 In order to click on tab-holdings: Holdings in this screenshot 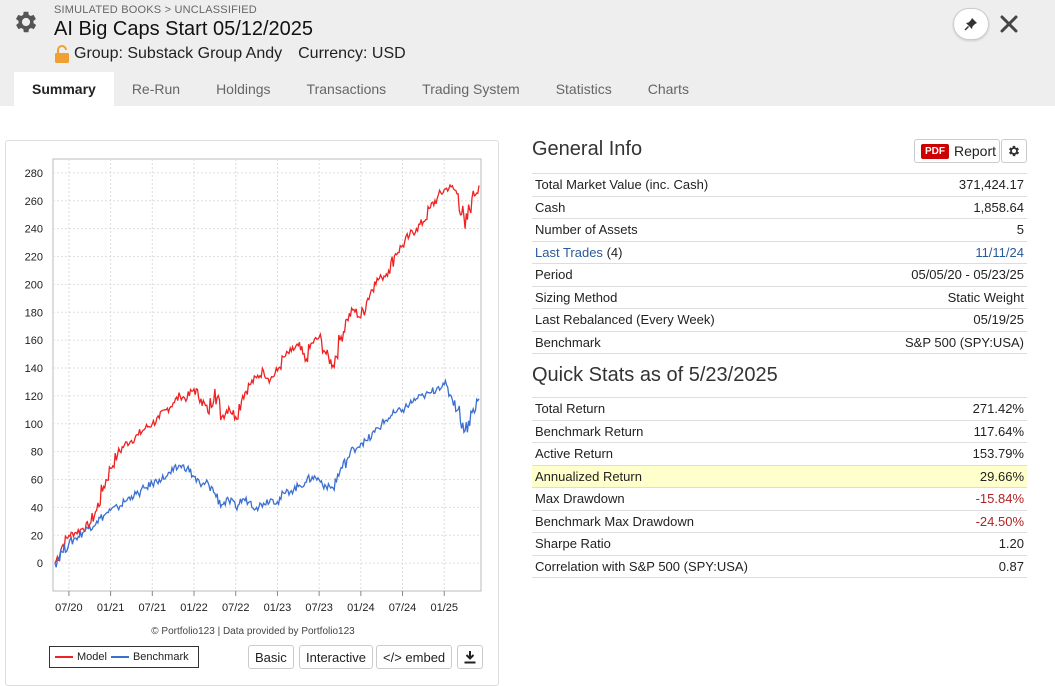, I will do `click(243, 89)`.